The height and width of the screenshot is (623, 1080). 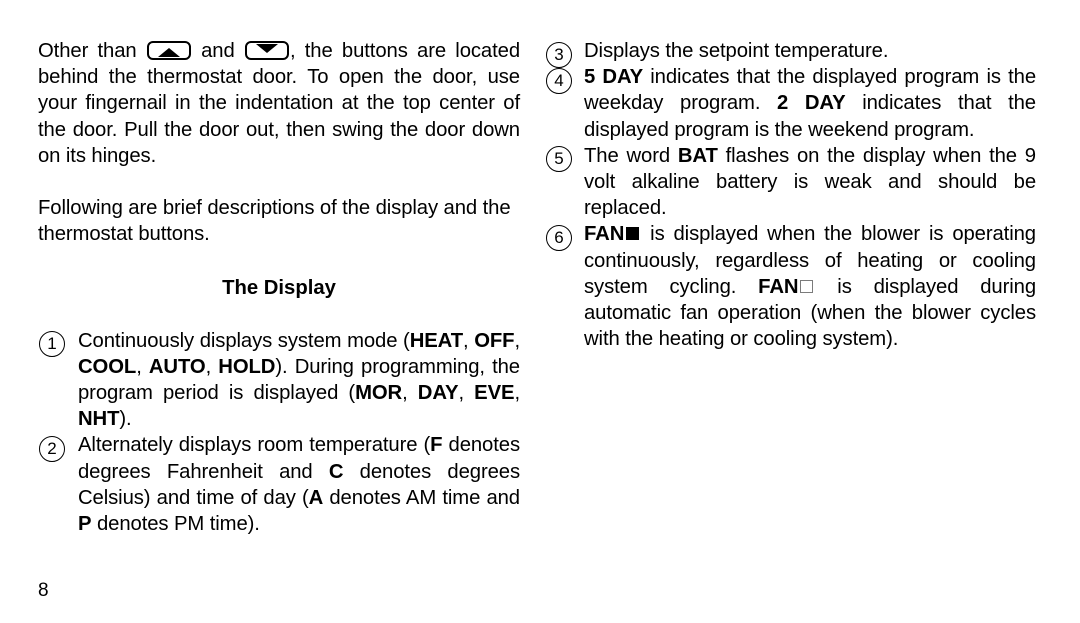 What do you see at coordinates (559, 159) in the screenshot?
I see `item-number-badge: 5` at bounding box center [559, 159].